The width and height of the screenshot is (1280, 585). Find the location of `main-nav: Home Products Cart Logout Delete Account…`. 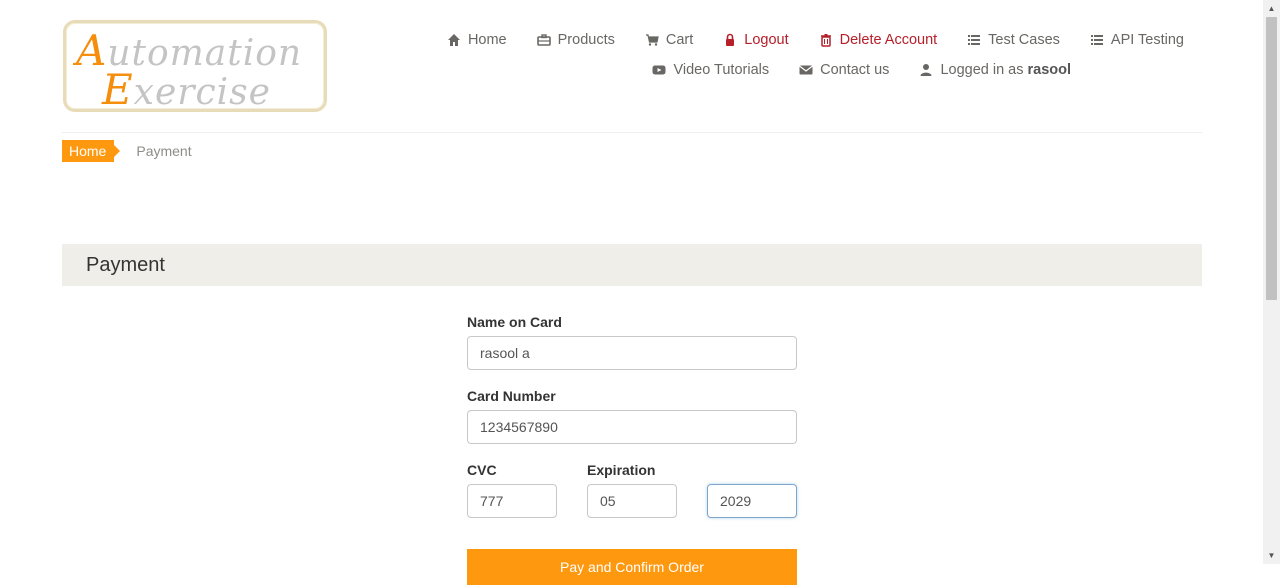

main-nav: Home Products Cart Logout Delete Account… is located at coordinates (804, 60).